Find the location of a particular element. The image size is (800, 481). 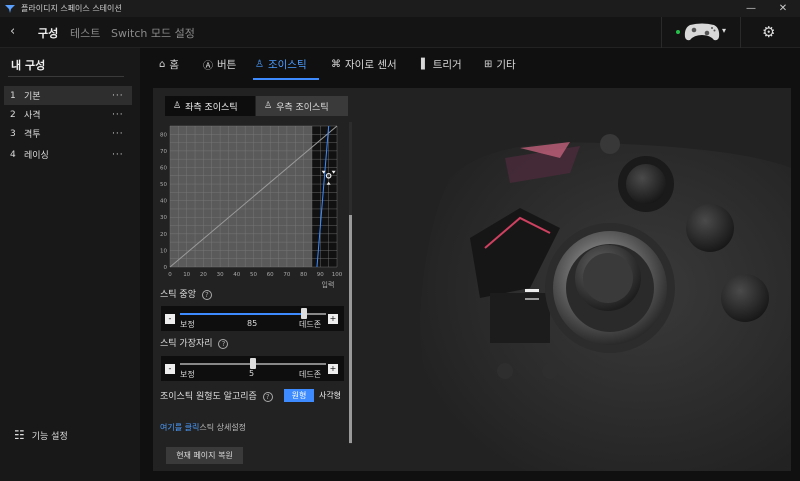

controller-selector: ▾ is located at coordinates (701, 32).